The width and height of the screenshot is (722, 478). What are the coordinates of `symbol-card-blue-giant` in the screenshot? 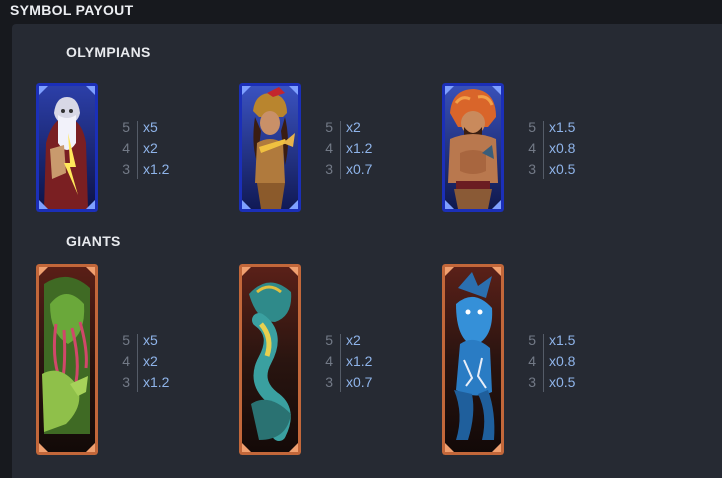 It's located at (473, 359).